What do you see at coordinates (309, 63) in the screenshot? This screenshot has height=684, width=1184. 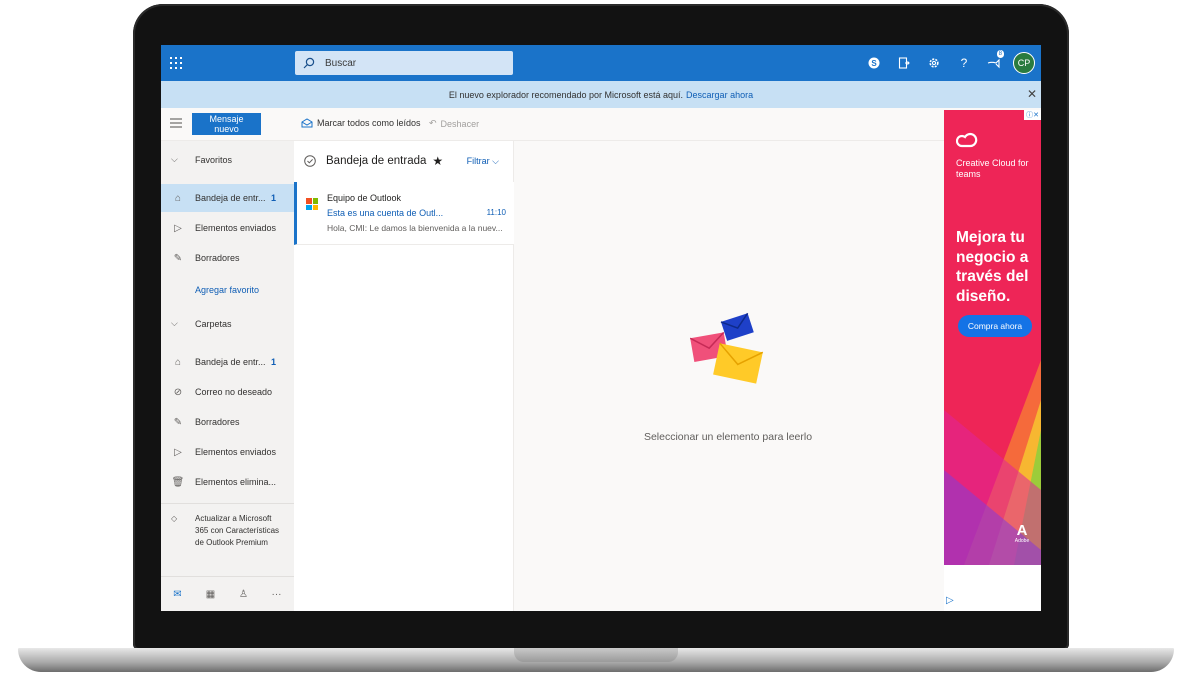 I see `search-icon` at bounding box center [309, 63].